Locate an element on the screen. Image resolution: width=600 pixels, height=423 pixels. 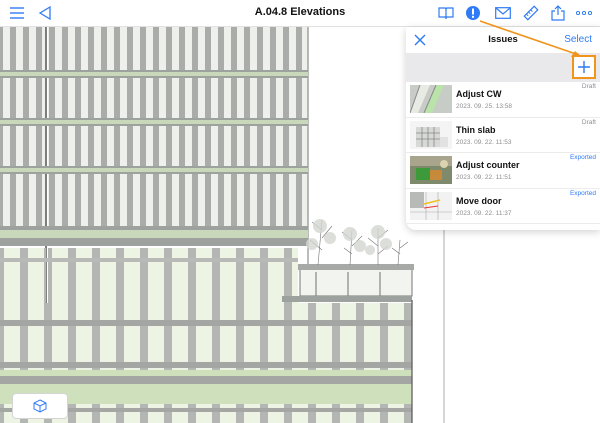
issue-row: Thin slab 2023. 09. 22. 11:53 Draft is located at coordinates (503, 135).